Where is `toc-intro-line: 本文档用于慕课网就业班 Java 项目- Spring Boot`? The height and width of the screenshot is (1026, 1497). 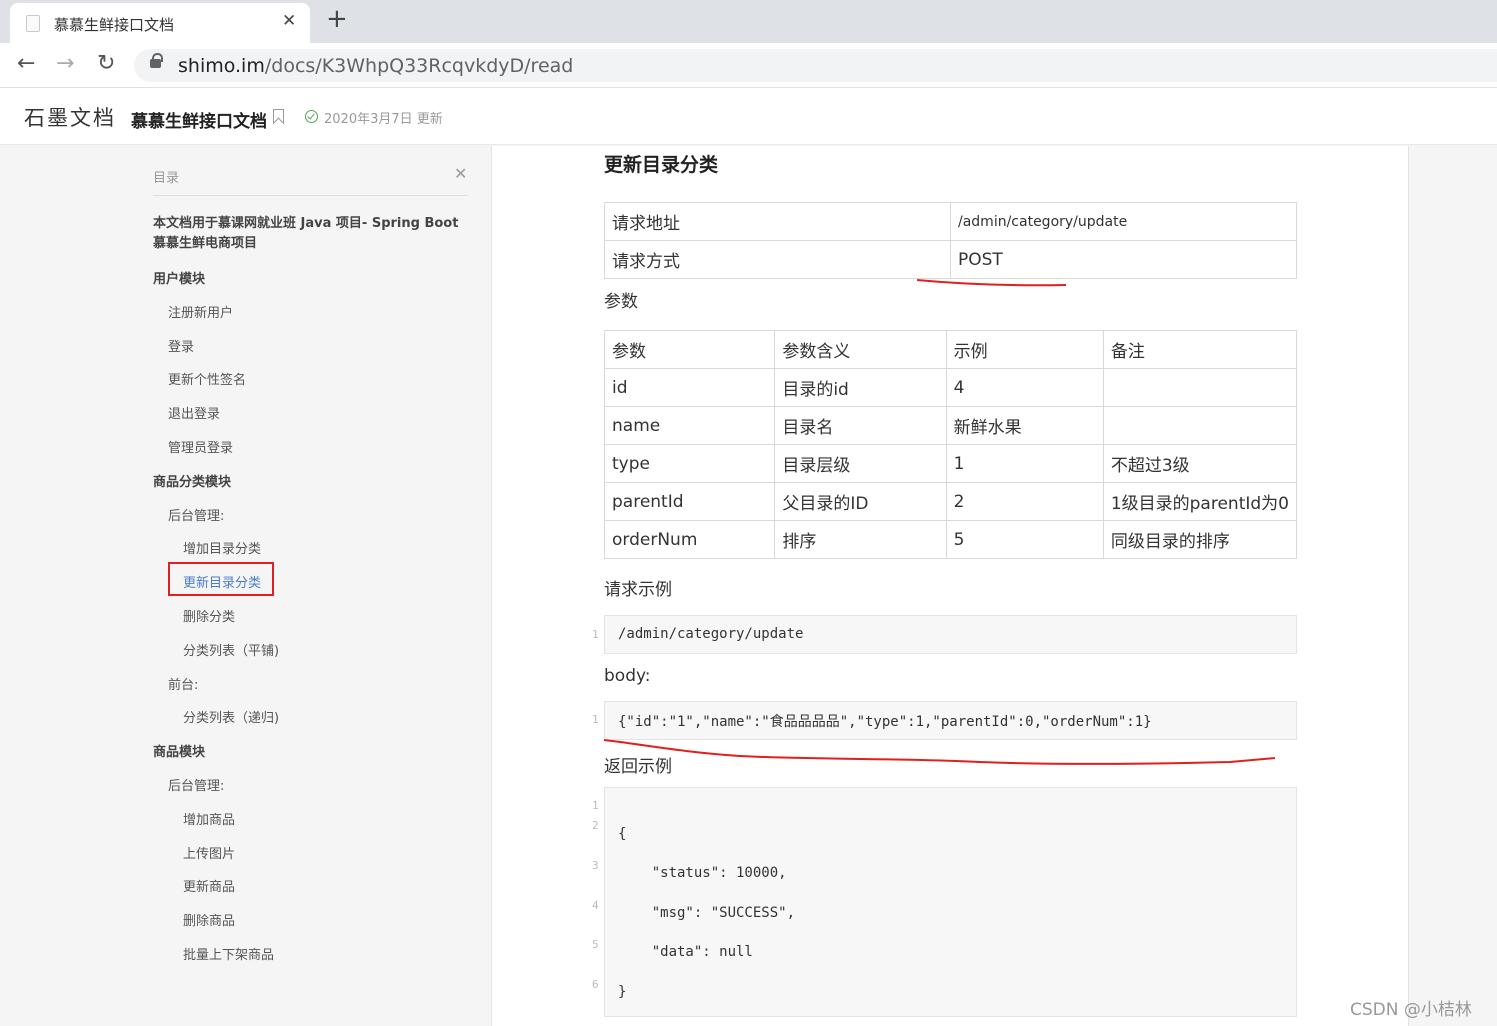 toc-intro-line: 本文档用于慕课网就业班 Java 项目- Spring Boot is located at coordinates (306, 223).